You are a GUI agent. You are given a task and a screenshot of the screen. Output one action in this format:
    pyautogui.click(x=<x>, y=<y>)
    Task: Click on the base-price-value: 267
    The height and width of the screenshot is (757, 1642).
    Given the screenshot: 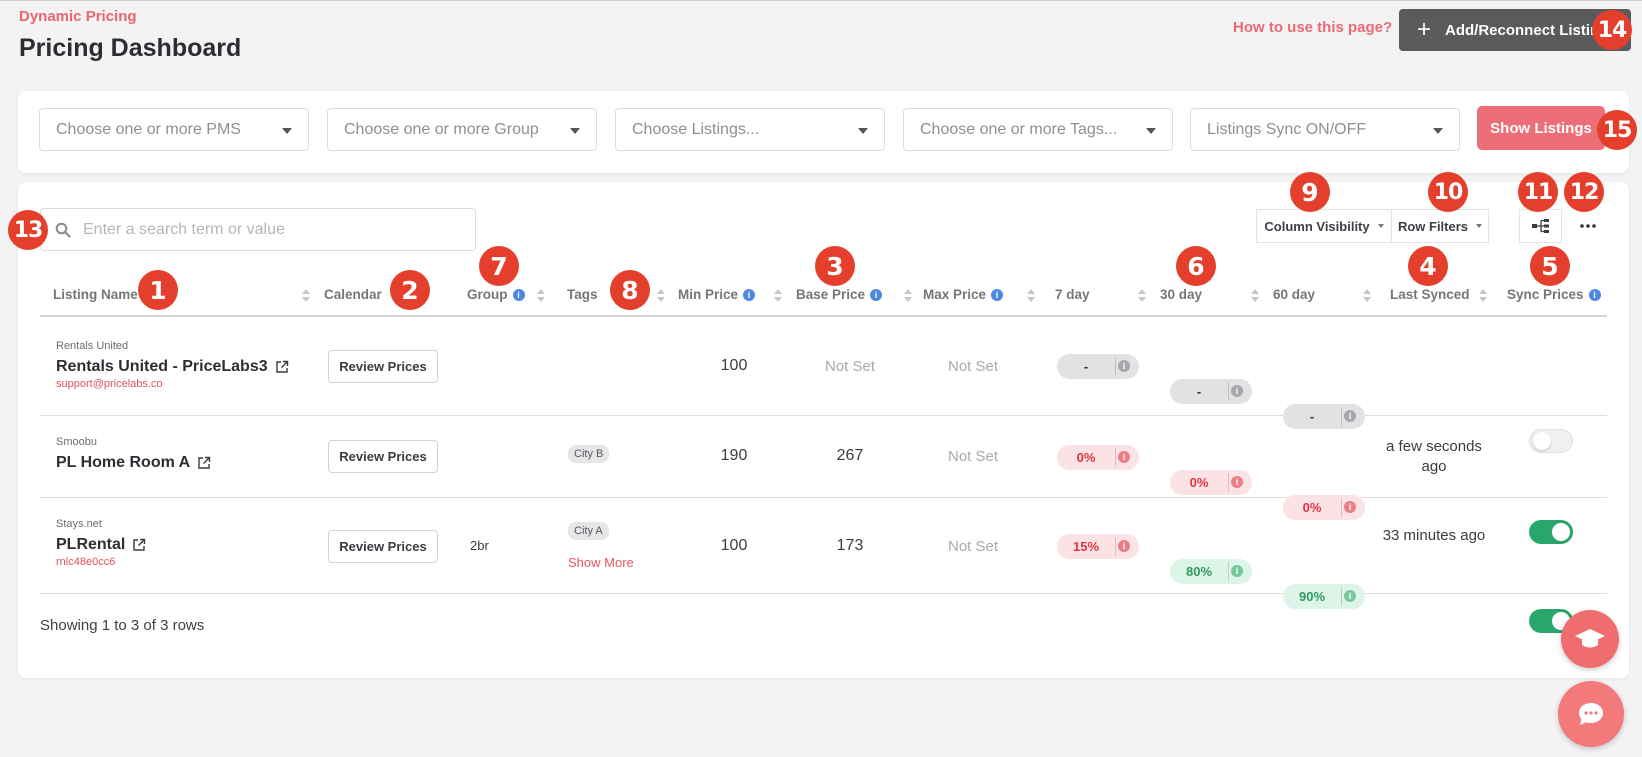 What is the action you would take?
    pyautogui.click(x=850, y=455)
    